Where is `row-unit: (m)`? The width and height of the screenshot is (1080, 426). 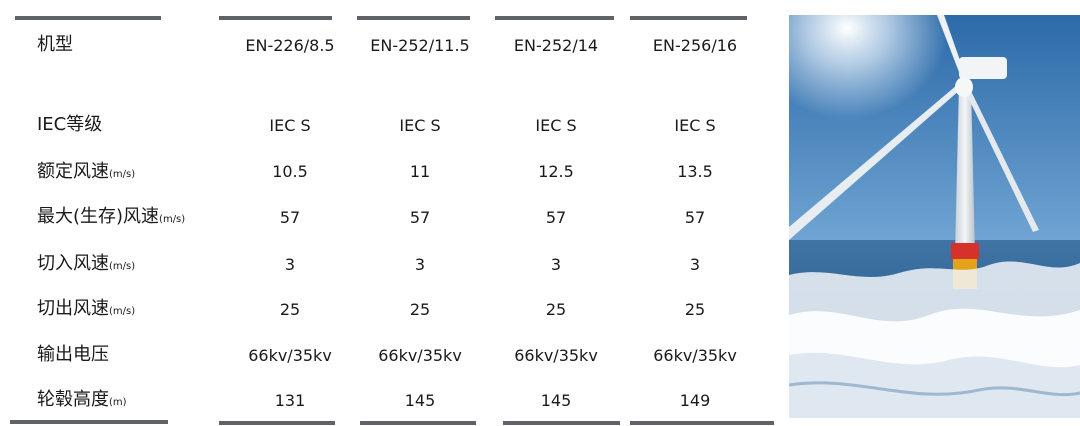
row-unit: (m) is located at coordinates (118, 402).